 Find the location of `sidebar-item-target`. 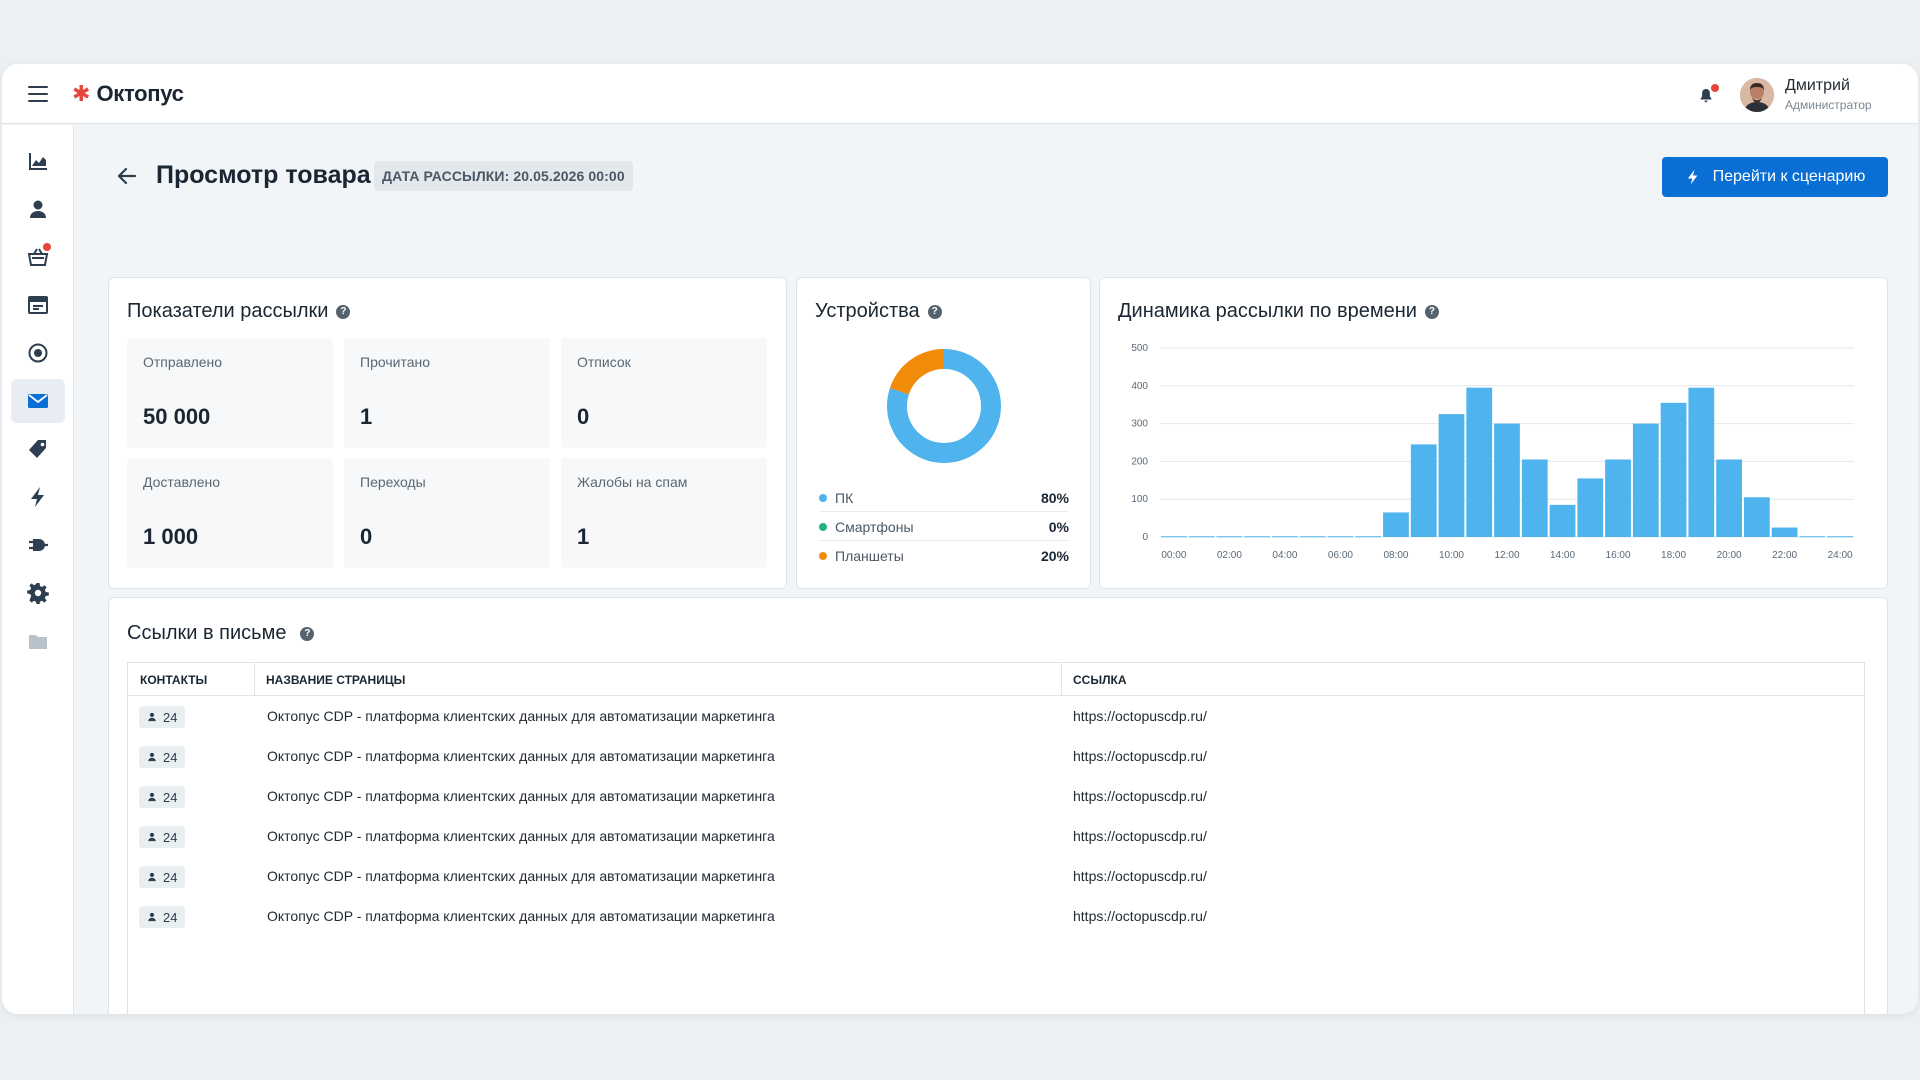

sidebar-item-target is located at coordinates (38, 353).